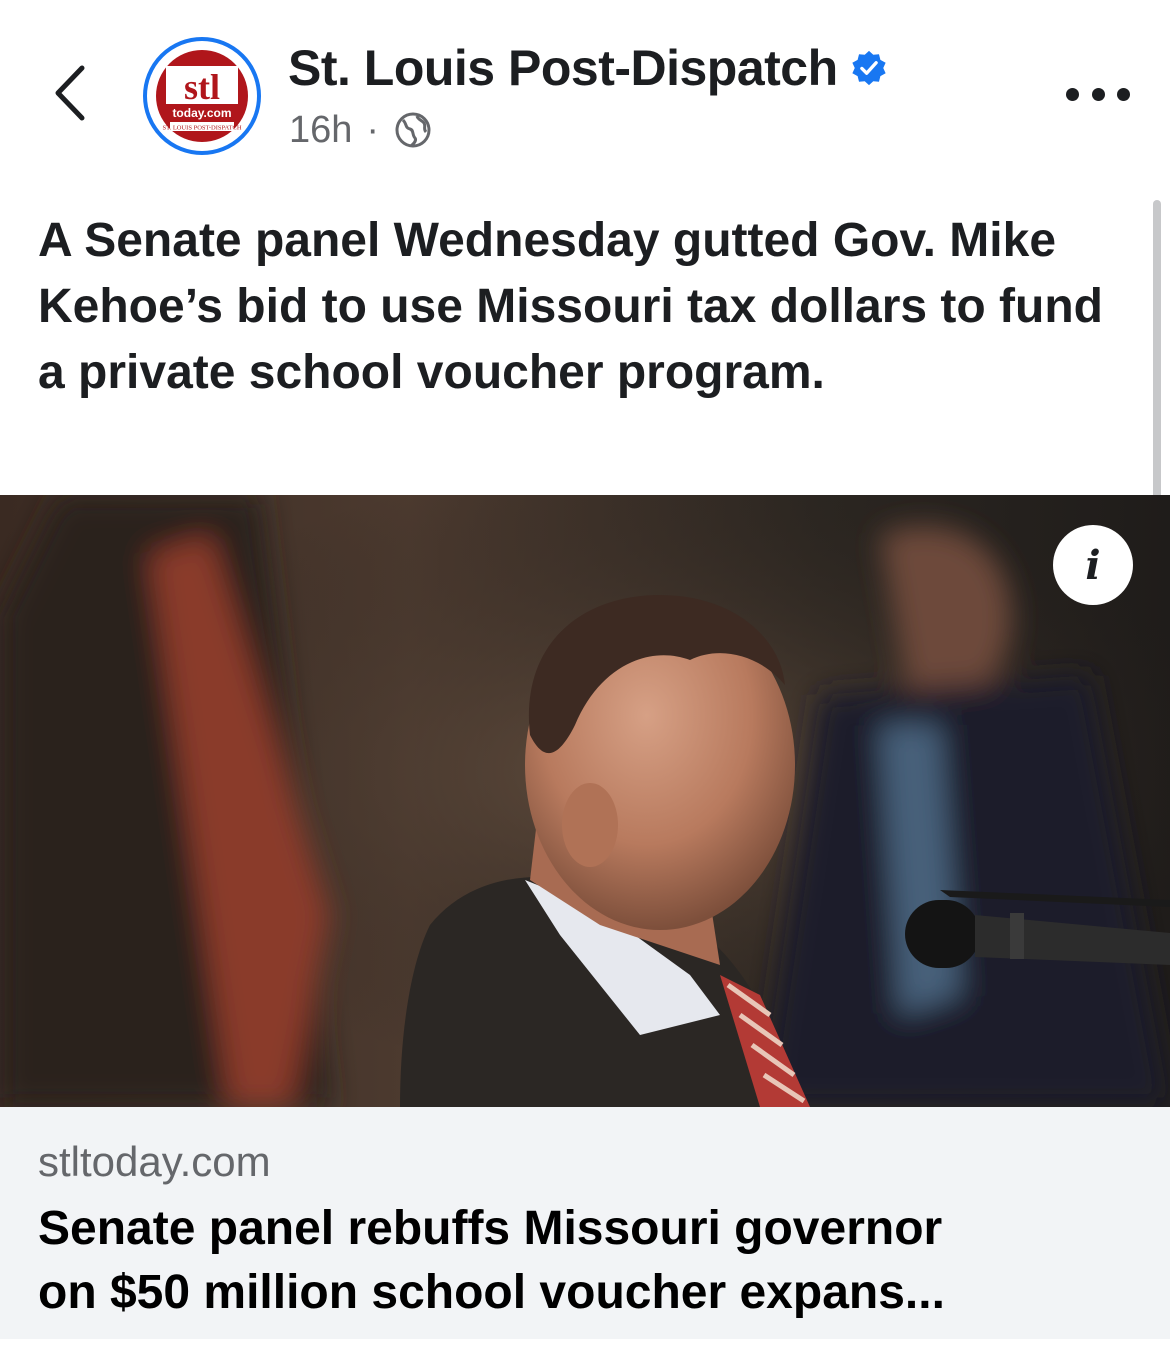 This screenshot has height=1352, width=1170. I want to click on scrollbar, so click(1157, 350).